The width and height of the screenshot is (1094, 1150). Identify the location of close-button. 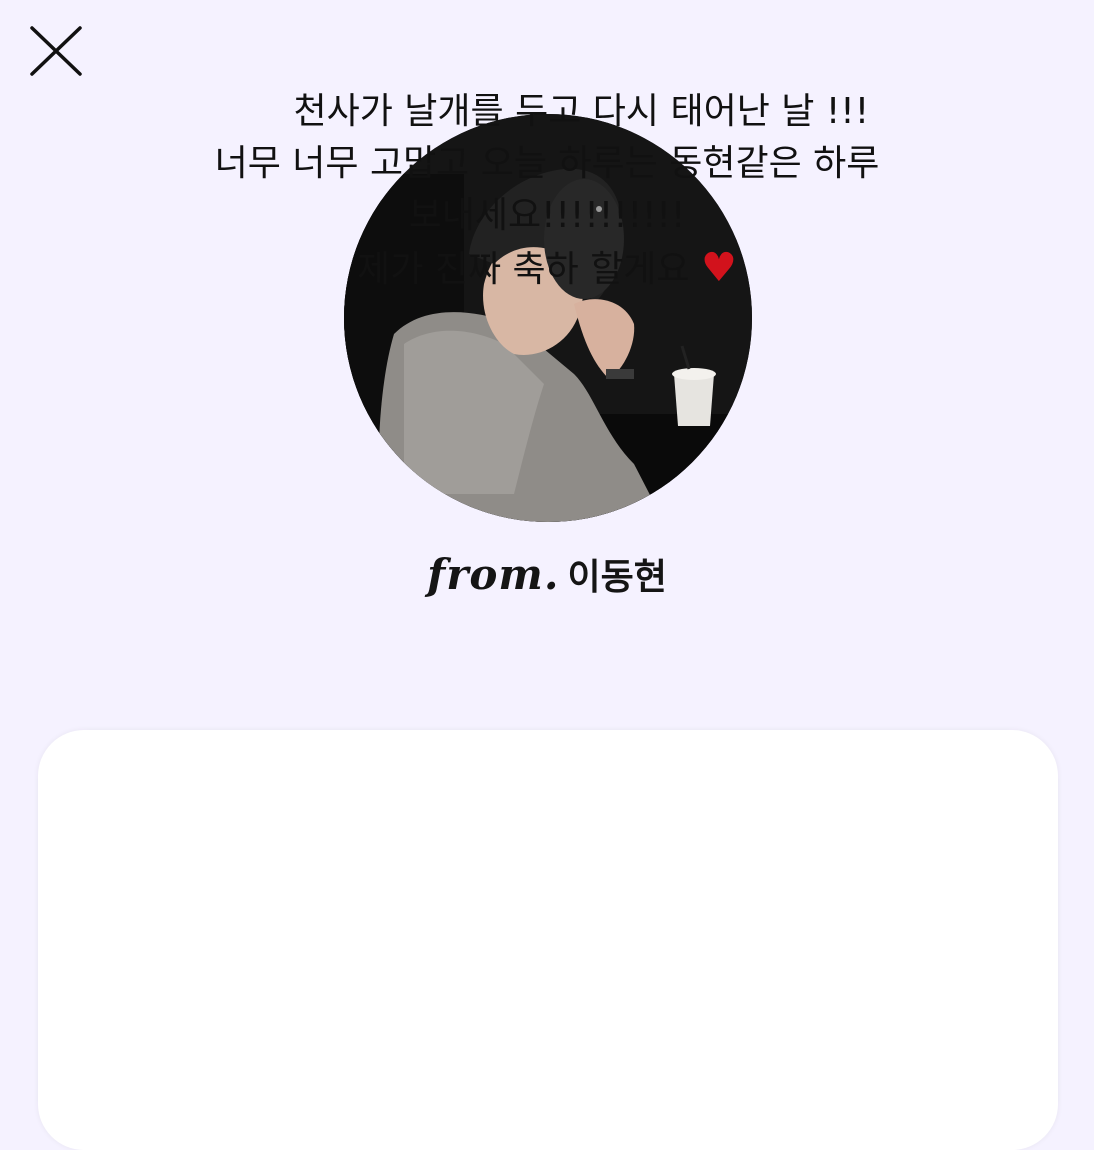
(55, 51).